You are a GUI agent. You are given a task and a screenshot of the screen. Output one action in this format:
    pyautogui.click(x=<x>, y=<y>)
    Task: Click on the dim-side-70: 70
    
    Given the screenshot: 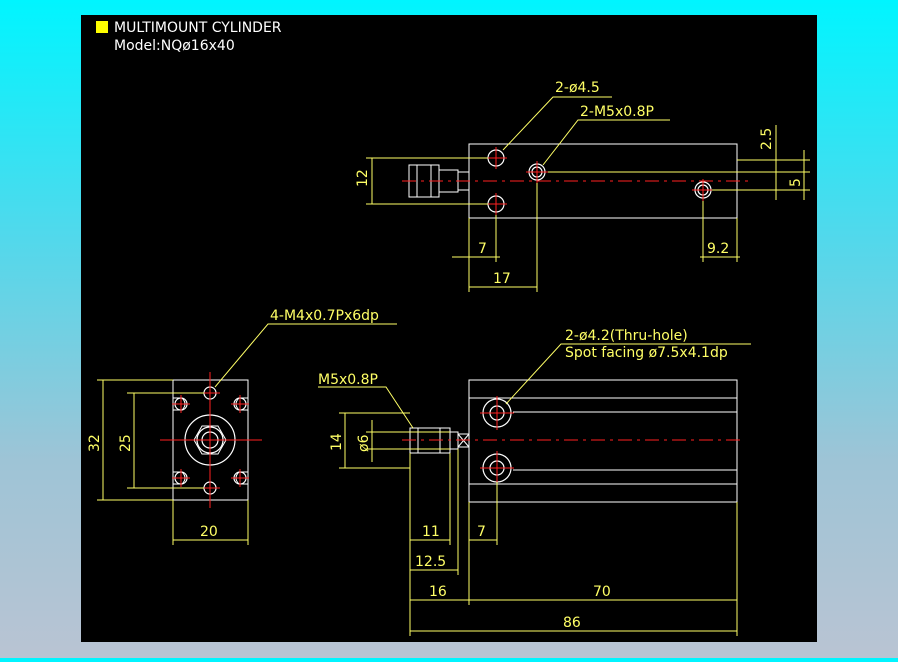 What is the action you would take?
    pyautogui.click(x=602, y=592)
    